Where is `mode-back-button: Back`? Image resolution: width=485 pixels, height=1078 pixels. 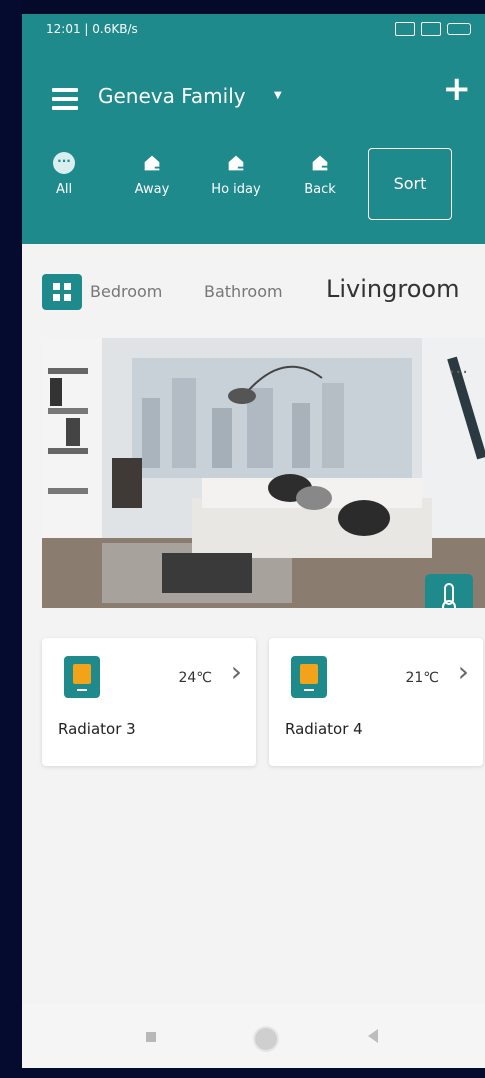
mode-back-button: Back is located at coordinates (320, 174).